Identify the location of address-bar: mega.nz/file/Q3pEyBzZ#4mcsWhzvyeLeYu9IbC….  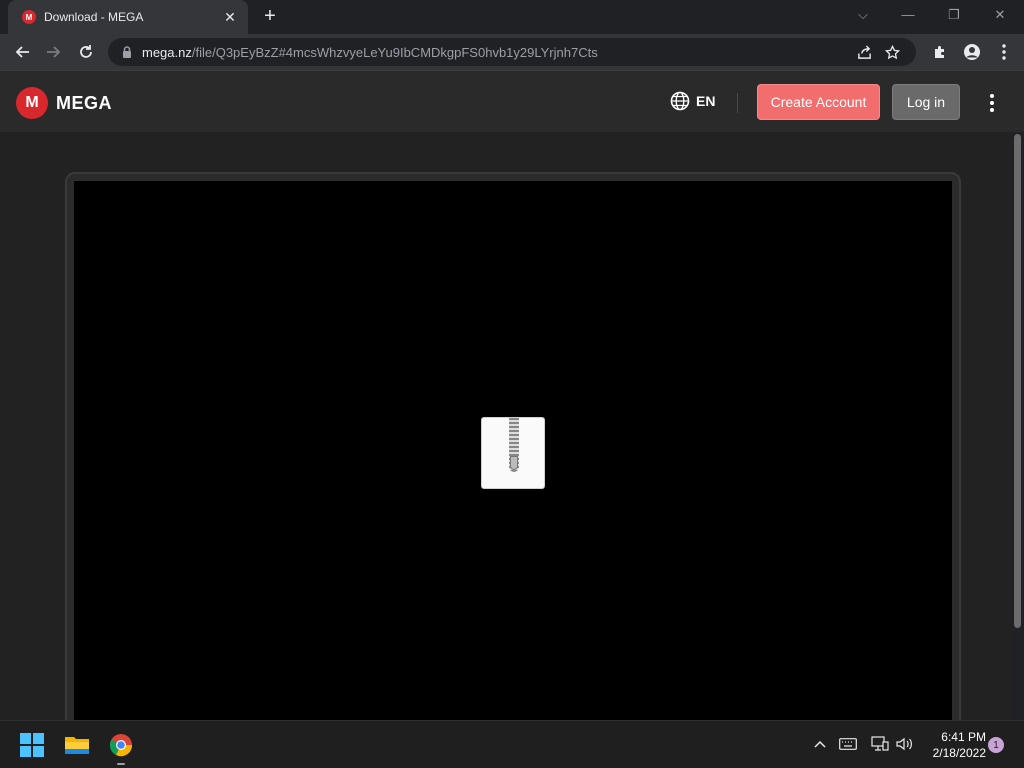
(512, 52).